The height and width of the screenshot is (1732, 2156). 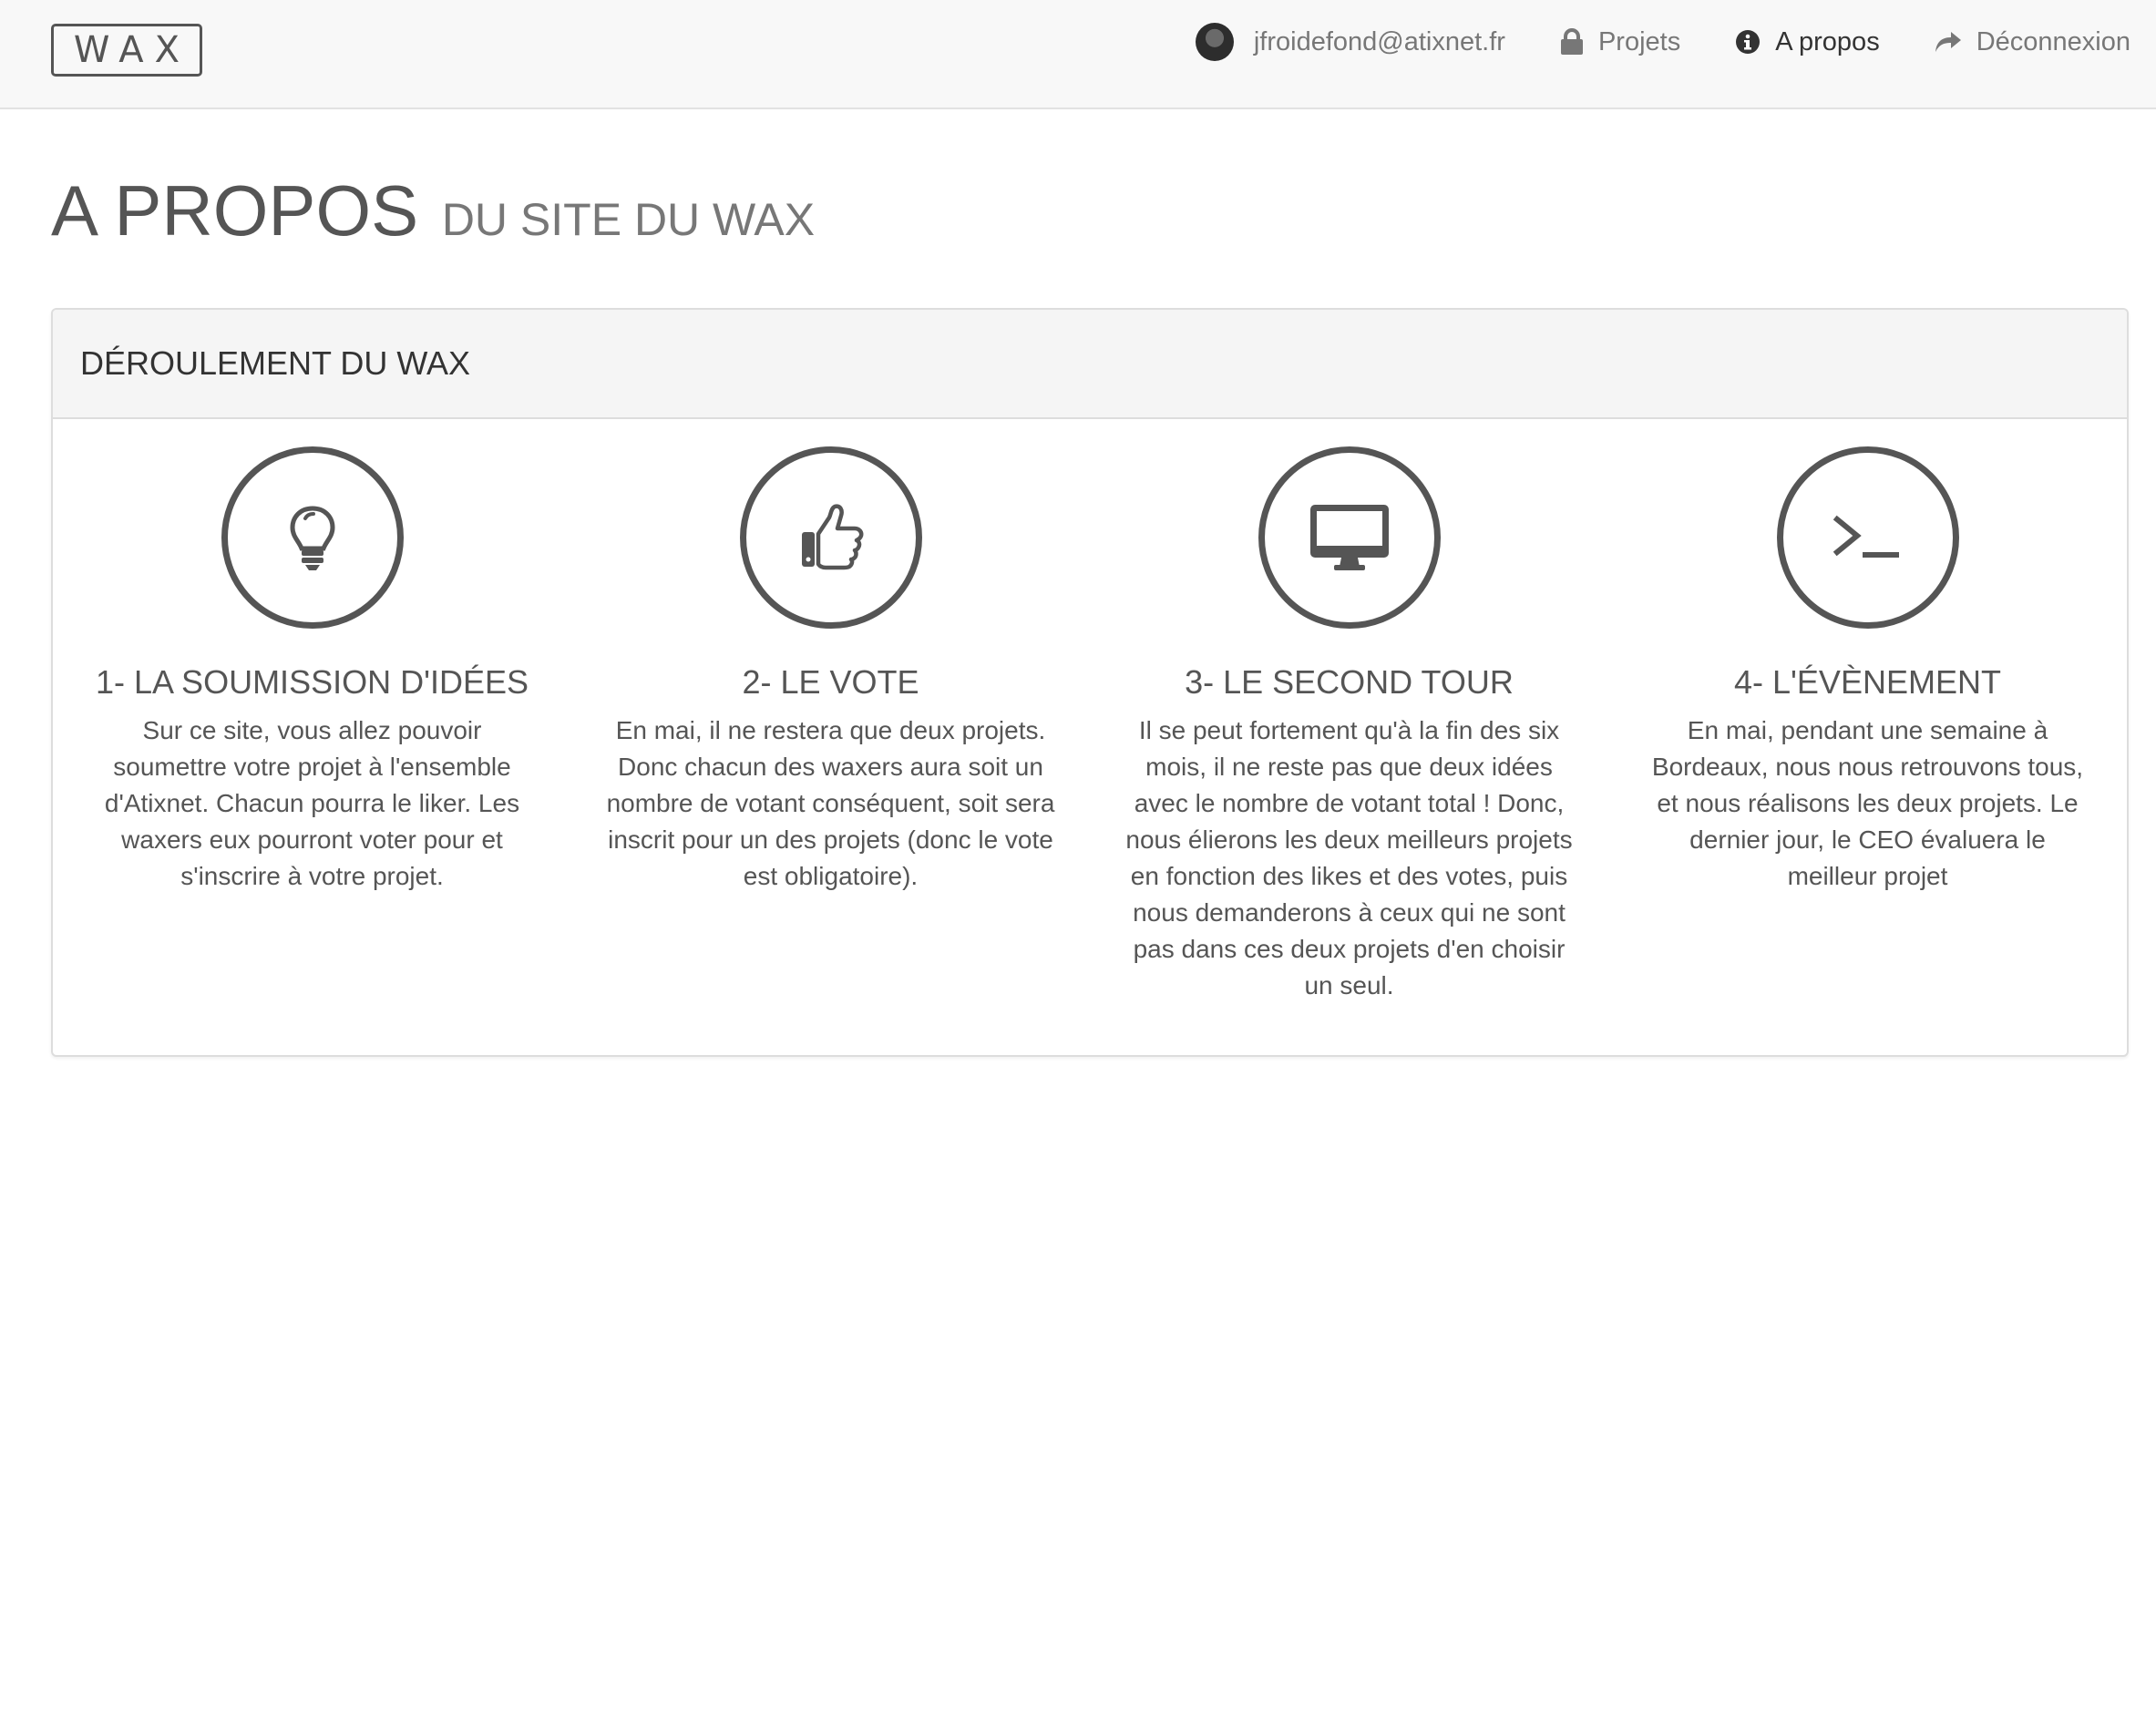 What do you see at coordinates (1639, 41) in the screenshot?
I see `nav-item-projets-label: Projets` at bounding box center [1639, 41].